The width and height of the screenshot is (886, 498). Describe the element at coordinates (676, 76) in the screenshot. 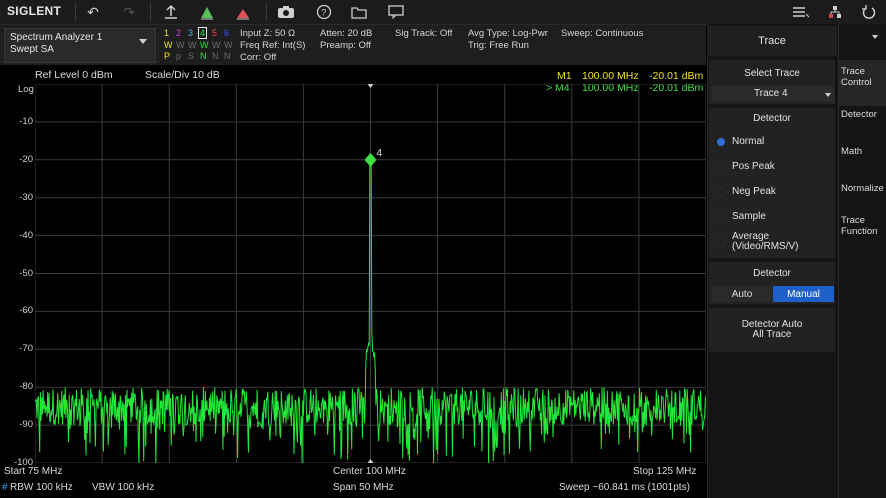

I see `marker1-level: -20.01 dBm` at that location.